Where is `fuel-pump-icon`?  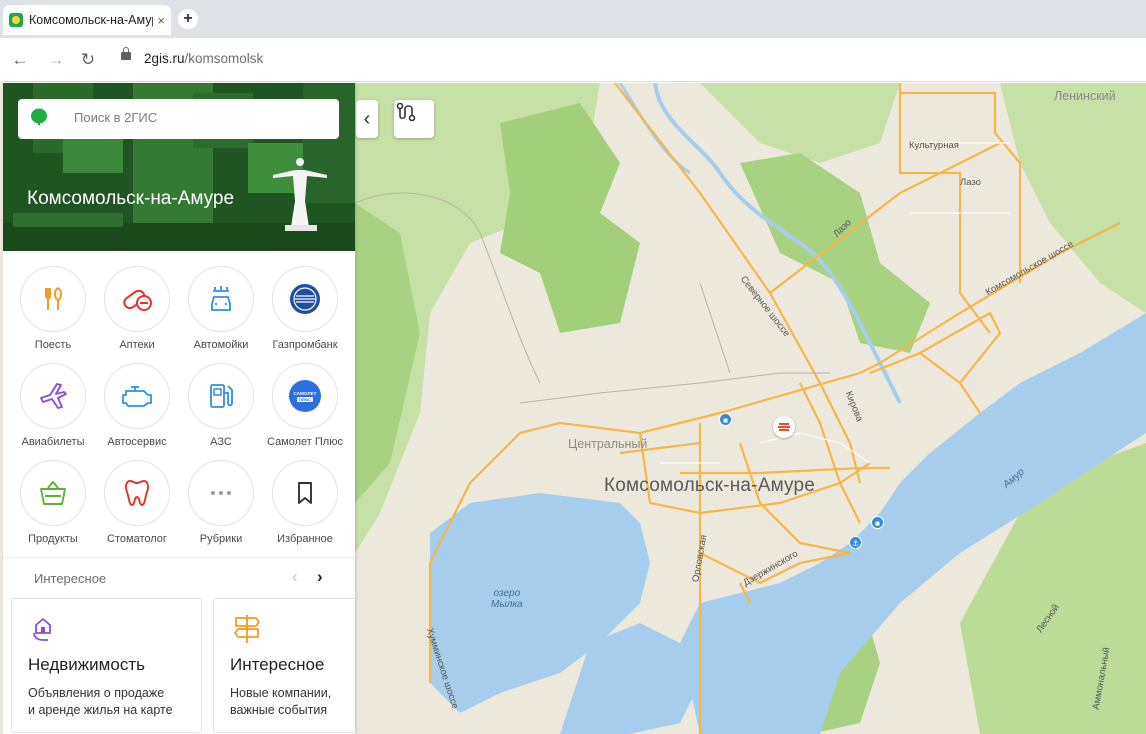
fuel-pump-icon is located at coordinates (221, 396).